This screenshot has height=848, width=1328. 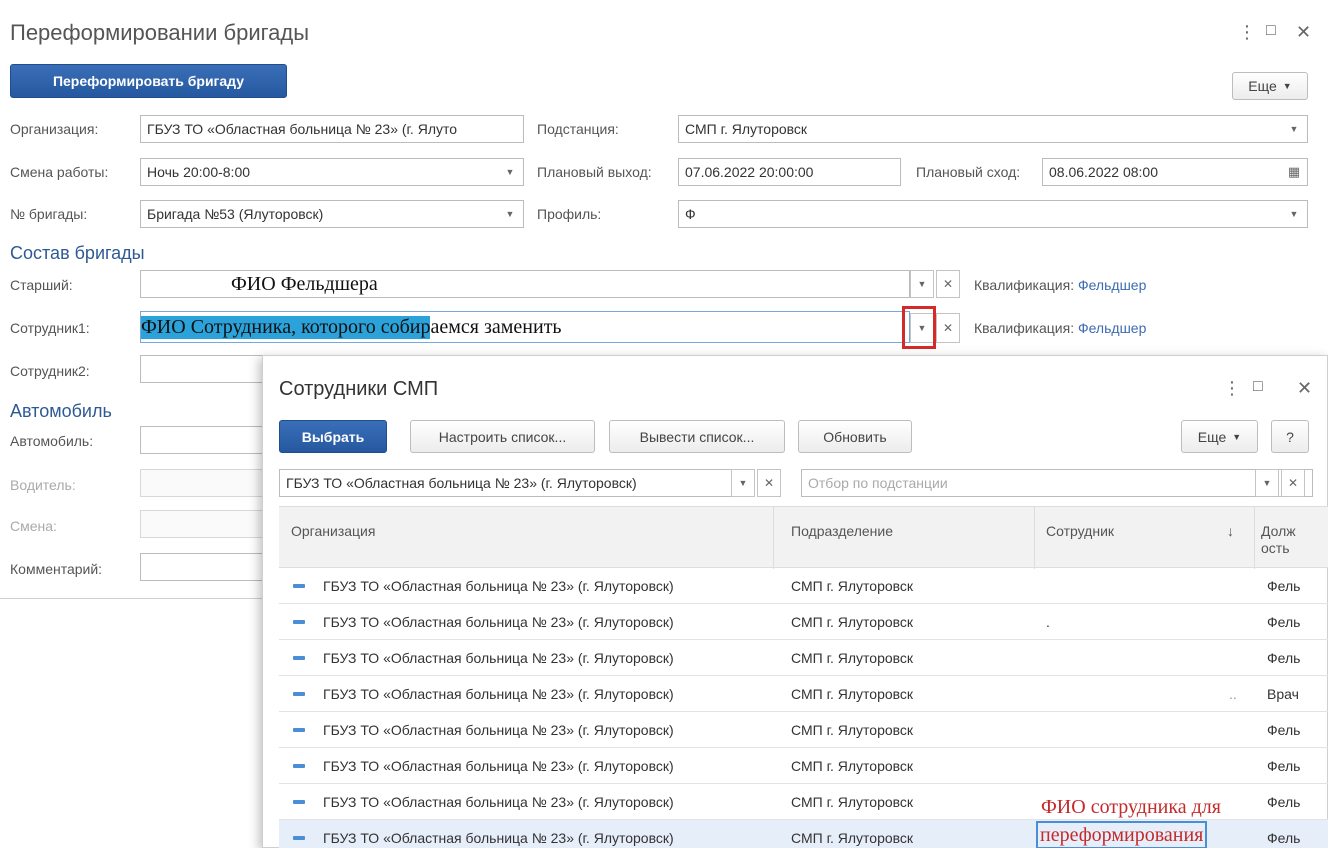 I want to click on qualification-label: Квалификация:, so click(x=1024, y=285).